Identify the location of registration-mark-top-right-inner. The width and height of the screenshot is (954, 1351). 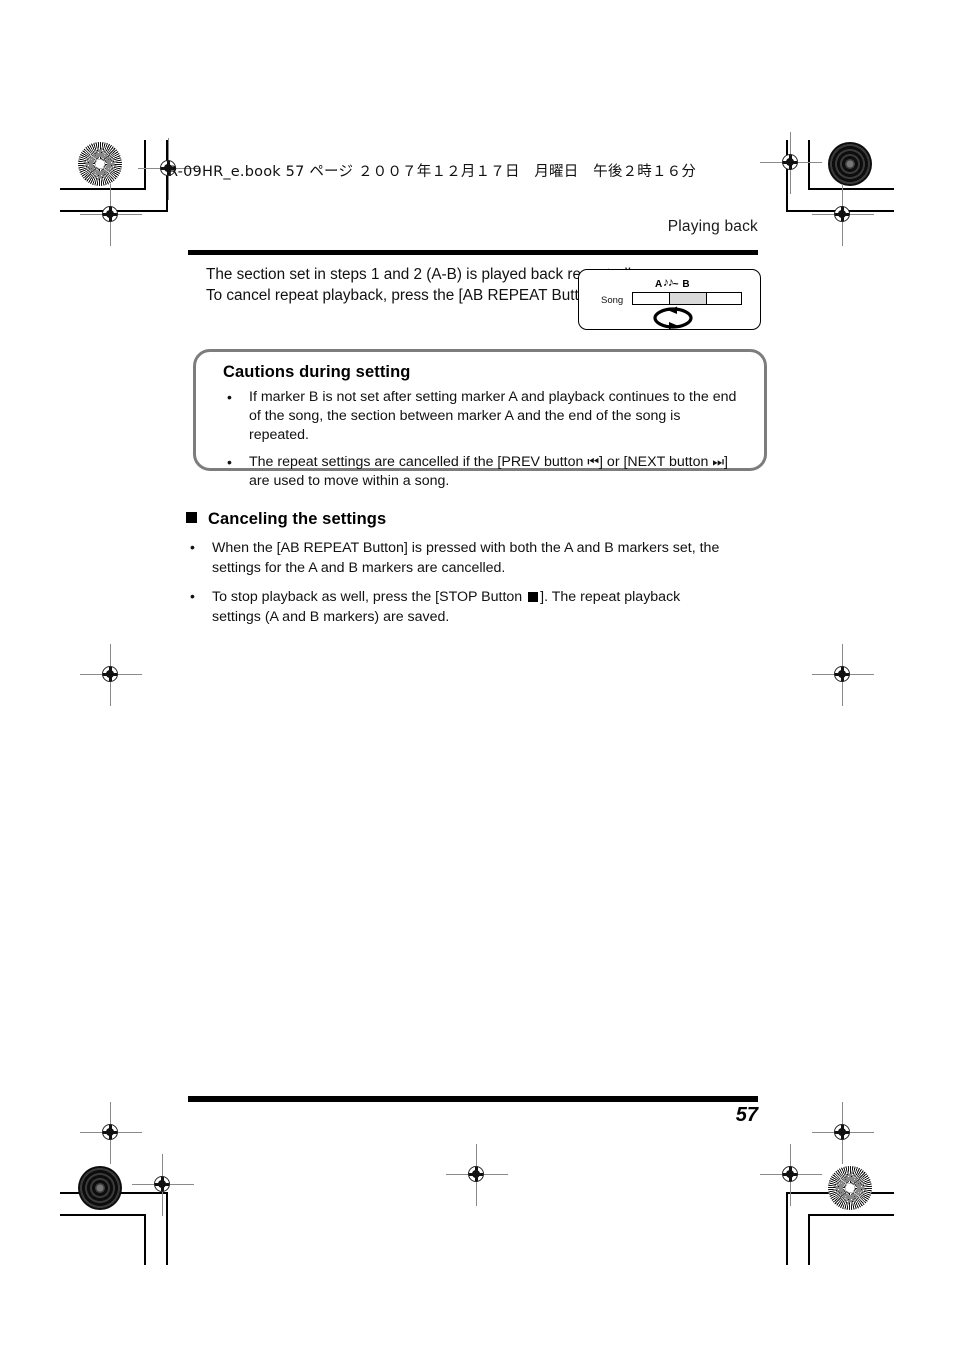
(791, 163).